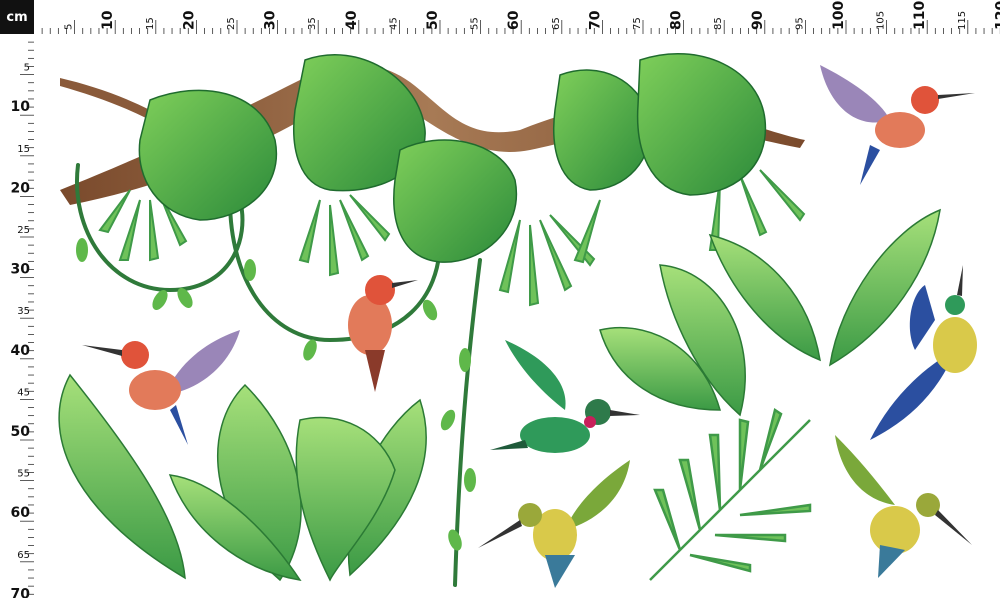 This screenshot has width=1000, height=598. I want to click on top-ruler-label: 35, so click(312, 23).